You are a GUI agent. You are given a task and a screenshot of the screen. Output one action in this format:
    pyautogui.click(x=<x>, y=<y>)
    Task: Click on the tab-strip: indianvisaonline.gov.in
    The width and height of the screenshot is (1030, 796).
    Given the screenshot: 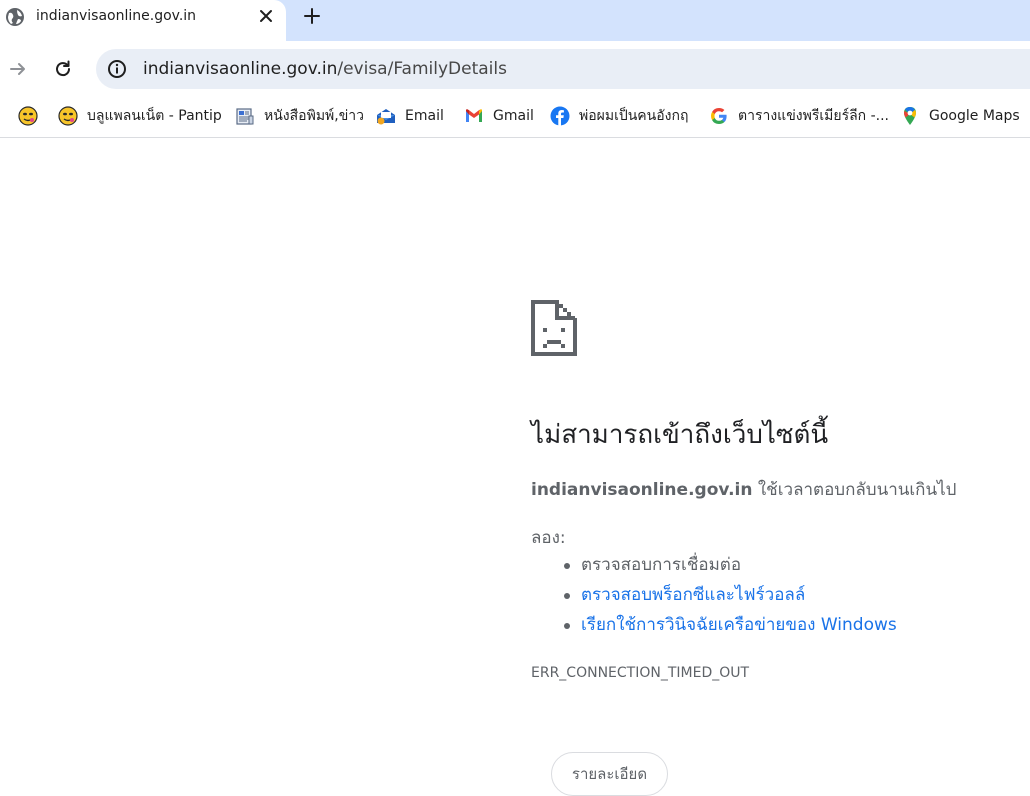 What is the action you would take?
    pyautogui.click(x=515, y=20)
    